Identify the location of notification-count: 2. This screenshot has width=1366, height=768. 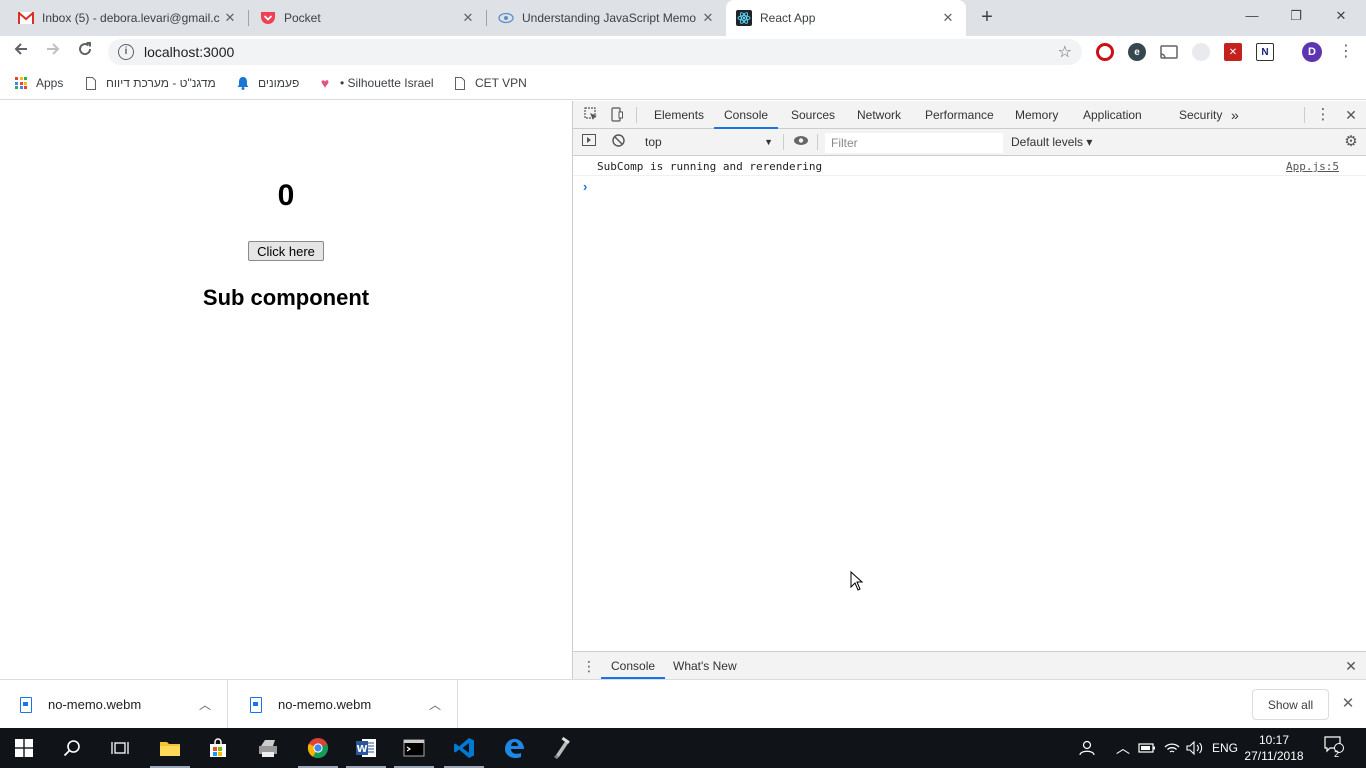
(1337, 754).